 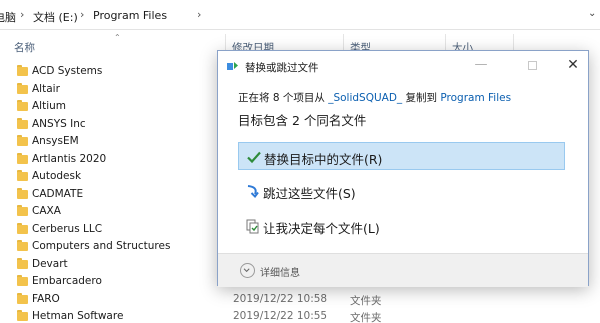 What do you see at coordinates (280, 316) in the screenshot?
I see `file-date: 2019/12/22 10:55` at bounding box center [280, 316].